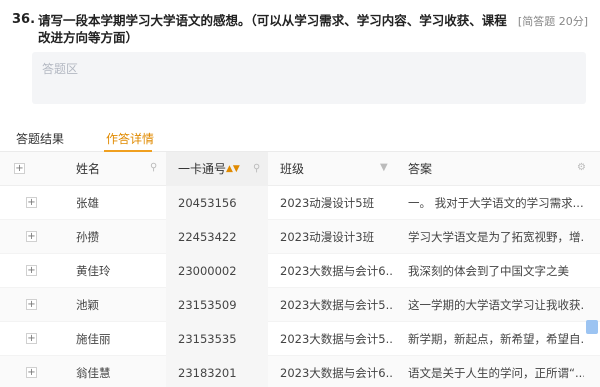 This screenshot has width=600, height=387. What do you see at coordinates (202, 169) in the screenshot?
I see `column-header-card-label: 一卡通号` at bounding box center [202, 169].